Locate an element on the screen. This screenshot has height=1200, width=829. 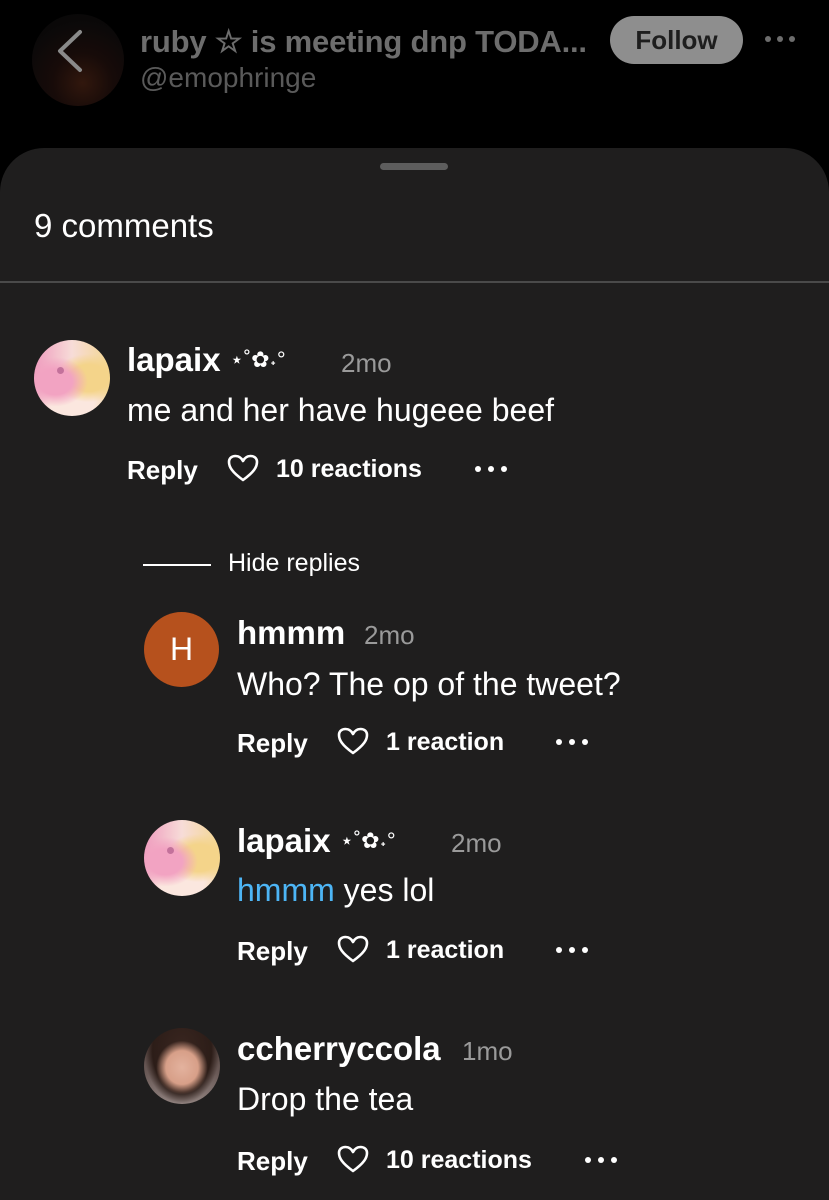
back-icon is located at coordinates (70, 51).